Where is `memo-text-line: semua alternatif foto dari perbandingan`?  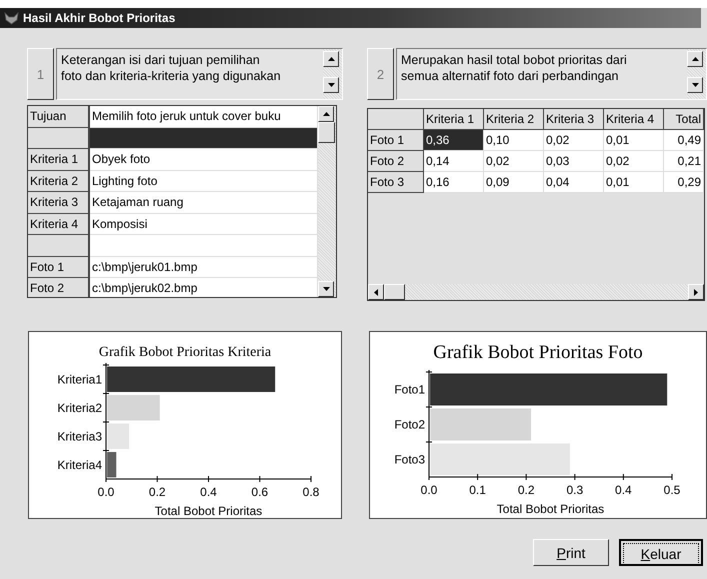 memo-text-line: semua alternatif foto dari perbandingan is located at coordinates (510, 76).